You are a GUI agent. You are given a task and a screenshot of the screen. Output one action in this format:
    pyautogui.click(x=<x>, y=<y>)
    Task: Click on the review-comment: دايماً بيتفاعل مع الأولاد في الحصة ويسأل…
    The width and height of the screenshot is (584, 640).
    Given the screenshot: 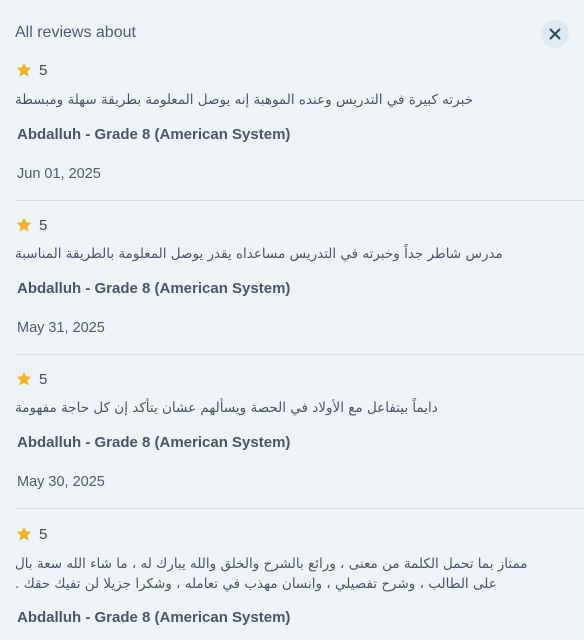 What is the action you would take?
    pyautogui.click(x=226, y=408)
    